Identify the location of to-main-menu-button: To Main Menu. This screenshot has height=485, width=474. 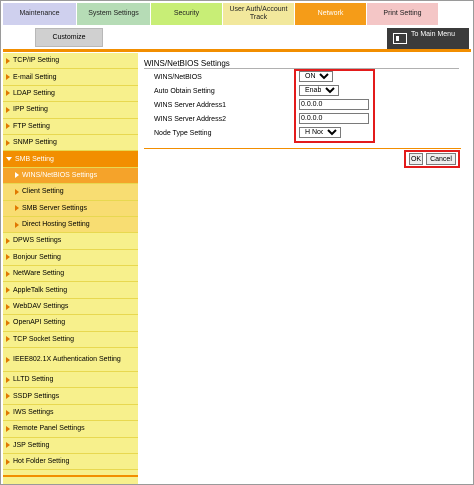
(428, 38).